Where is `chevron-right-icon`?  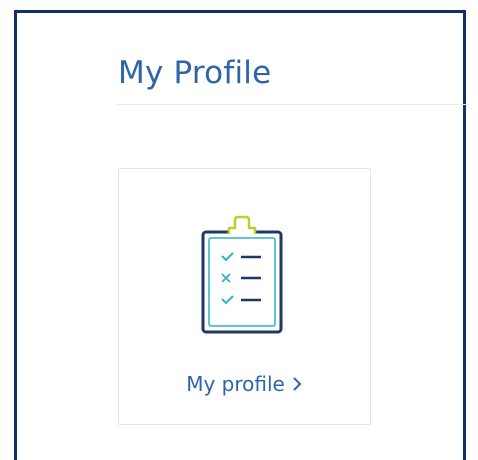
chevron-right-icon is located at coordinates (297, 384).